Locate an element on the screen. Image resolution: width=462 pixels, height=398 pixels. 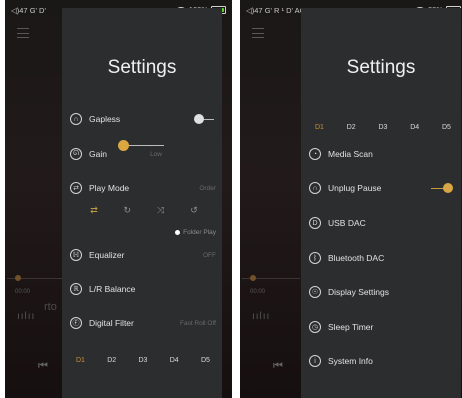
repeat-all-icon: ↻ is located at coordinates (127, 210).